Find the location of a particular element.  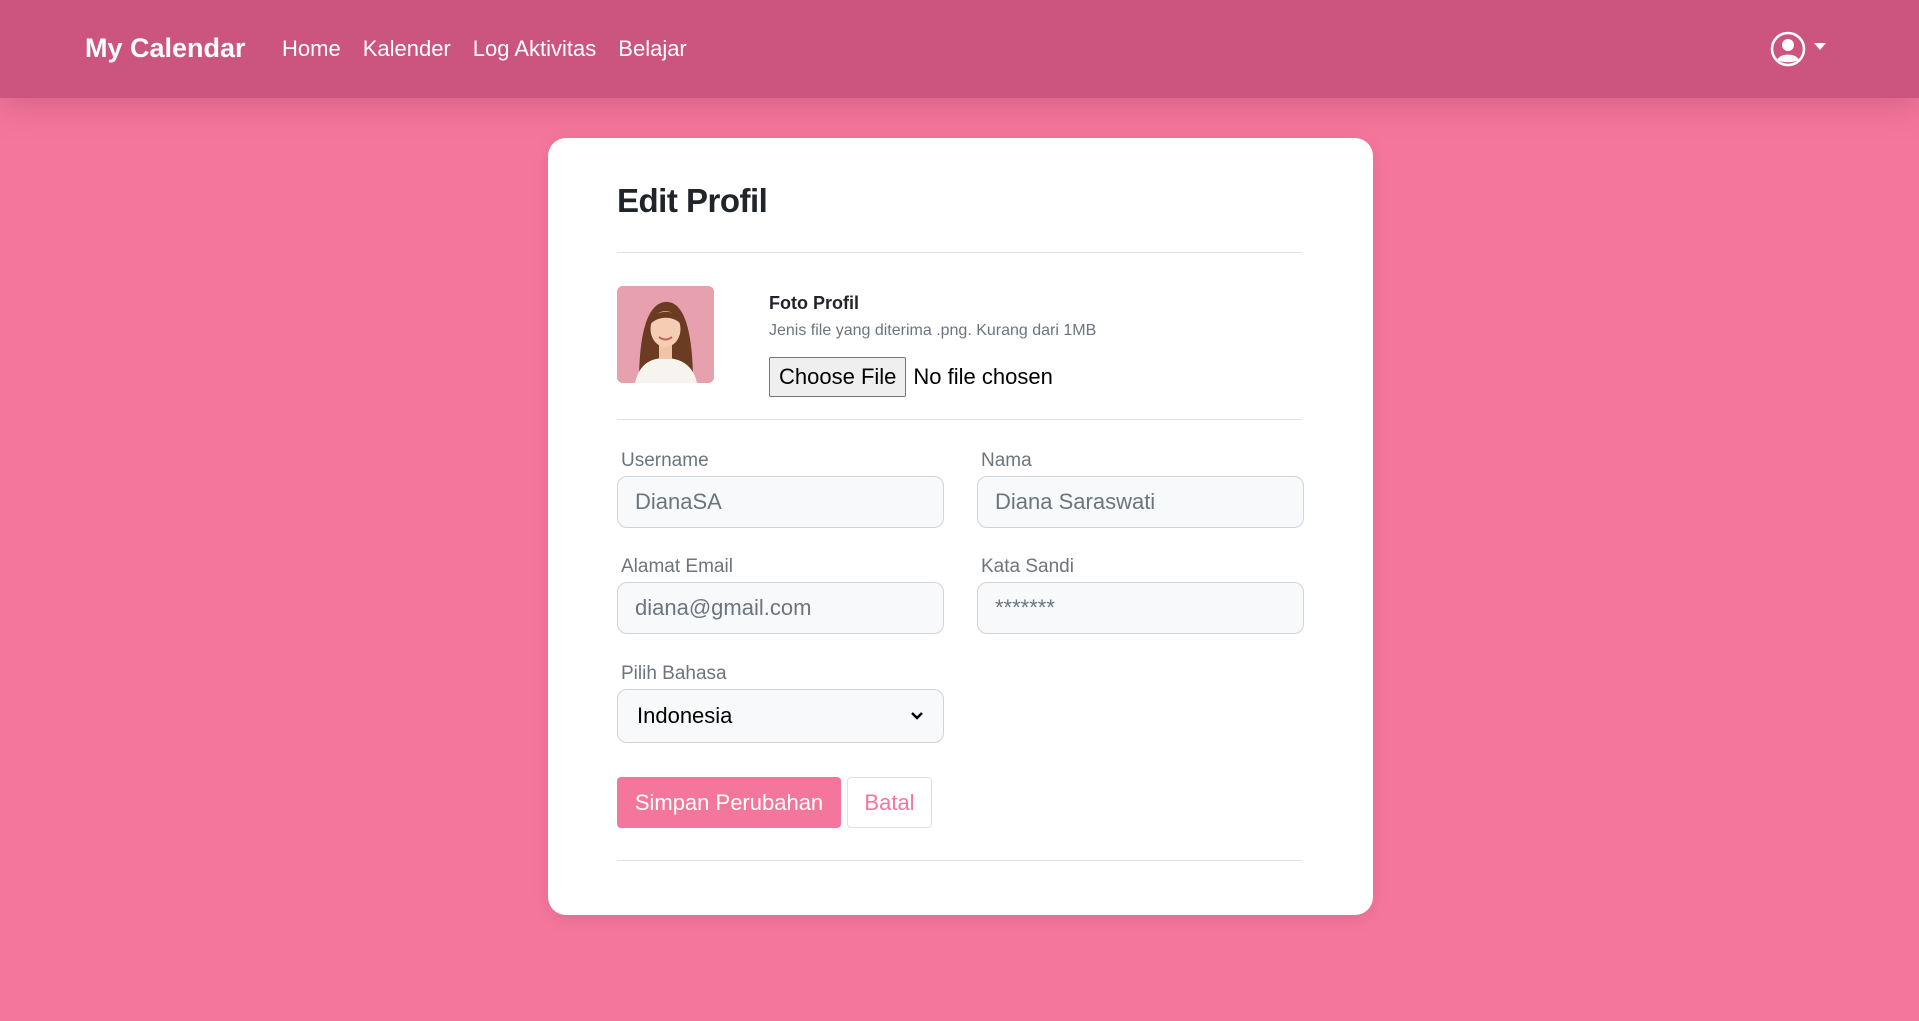

username-label: Username is located at coordinates (665, 460).